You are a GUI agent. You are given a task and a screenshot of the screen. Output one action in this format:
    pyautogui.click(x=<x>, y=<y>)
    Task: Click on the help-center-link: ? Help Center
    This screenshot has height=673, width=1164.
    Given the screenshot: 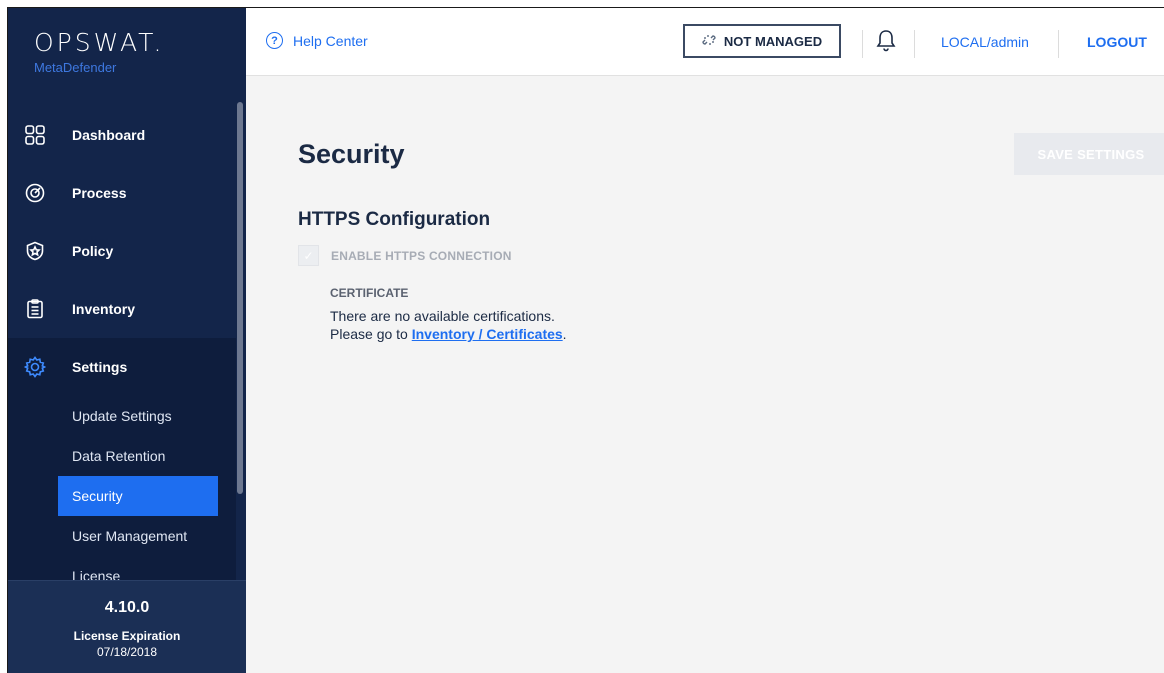 What is the action you would take?
    pyautogui.click(x=317, y=40)
    